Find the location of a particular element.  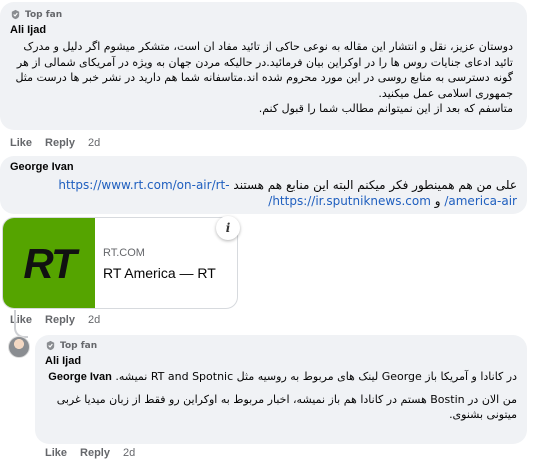

link-sputnik: https://ir.sputniknews.com/ is located at coordinates (349, 201).